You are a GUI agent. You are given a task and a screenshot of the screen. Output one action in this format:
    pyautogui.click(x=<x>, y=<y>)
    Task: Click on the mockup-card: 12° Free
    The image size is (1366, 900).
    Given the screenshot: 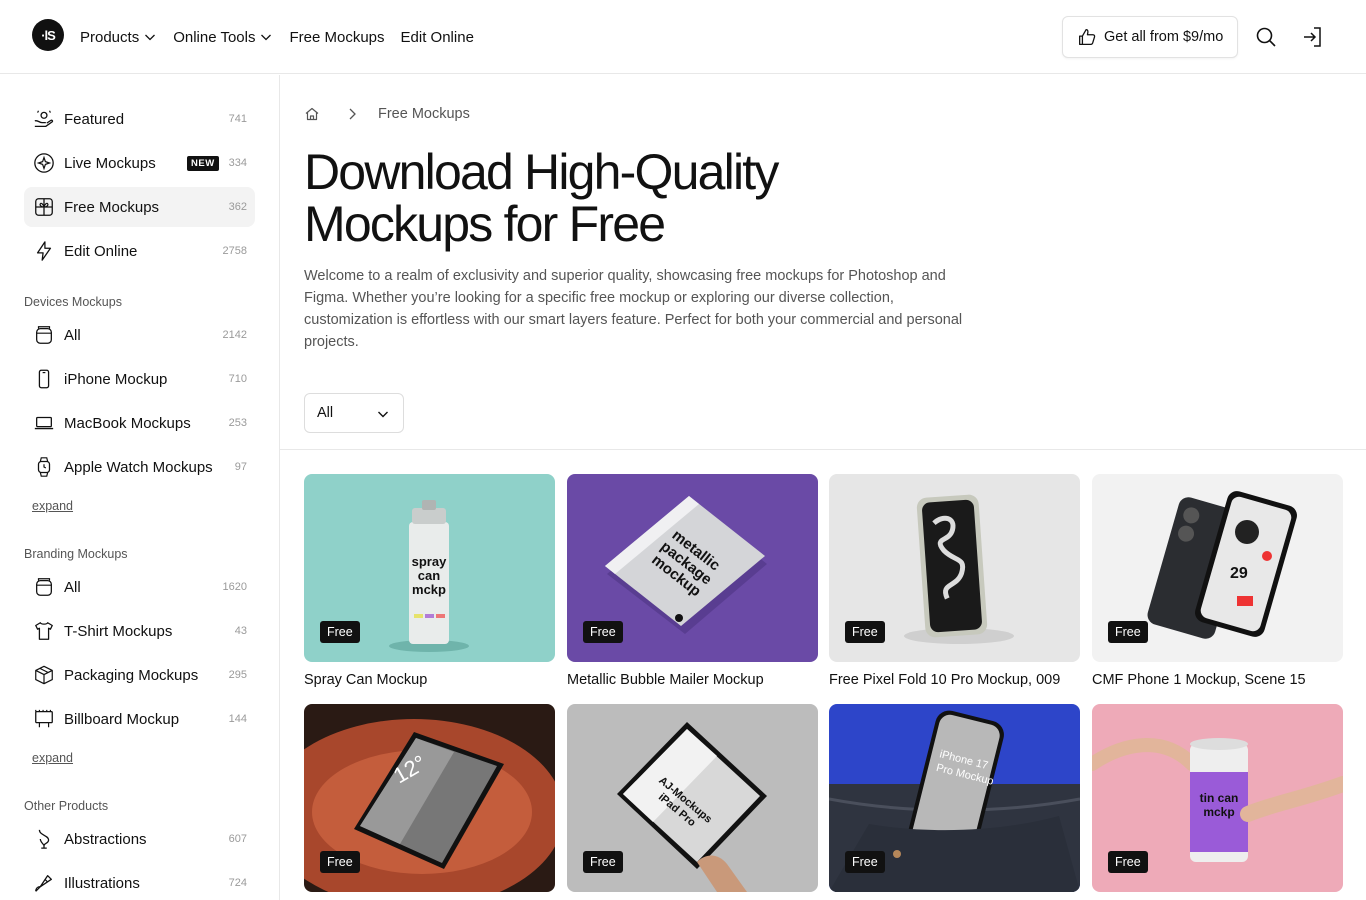 What is the action you would take?
    pyautogui.click(x=429, y=798)
    